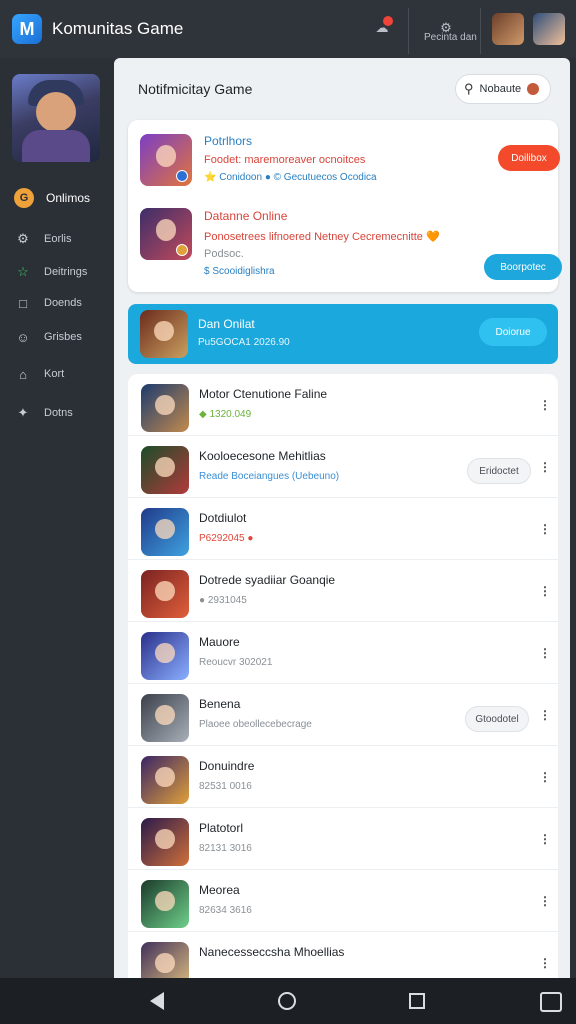 This screenshot has height=1024, width=576. What do you see at coordinates (272, 952) in the screenshot?
I see `list-item-title: Nanecesseccsha Mhoellias` at bounding box center [272, 952].